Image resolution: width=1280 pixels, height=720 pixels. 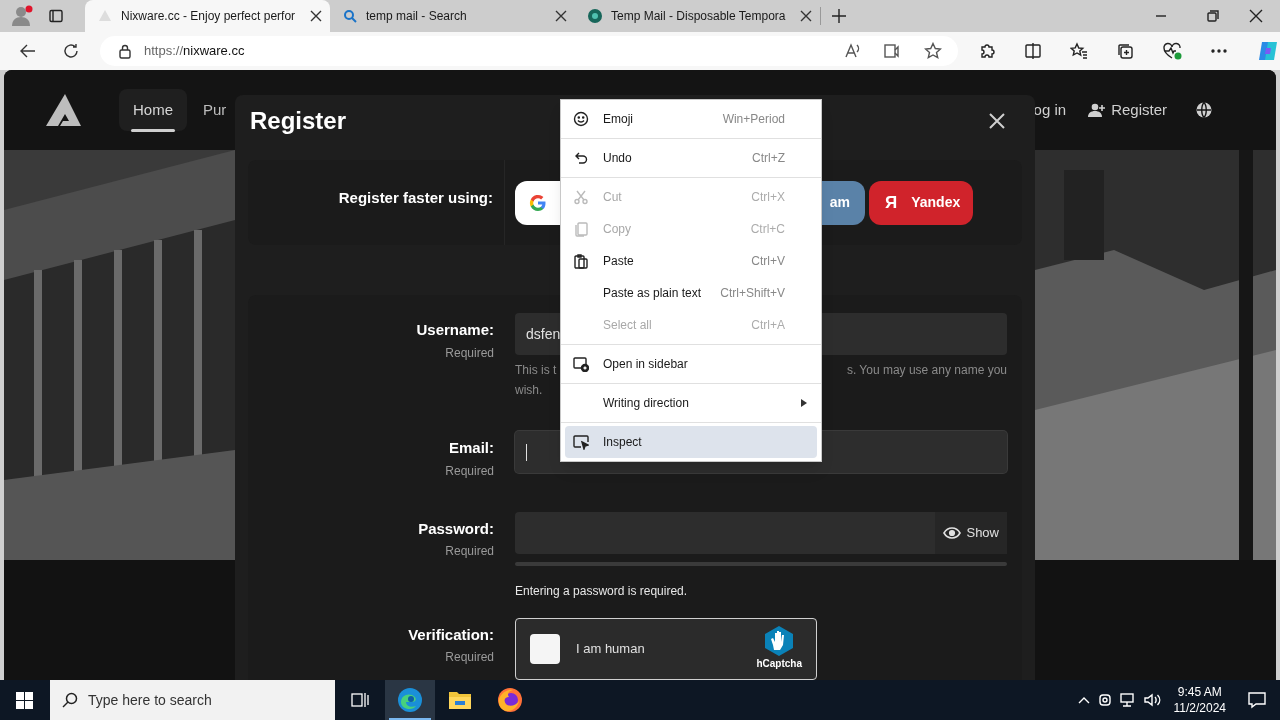 I want to click on field-label: Register faster using:, so click(x=415, y=198).